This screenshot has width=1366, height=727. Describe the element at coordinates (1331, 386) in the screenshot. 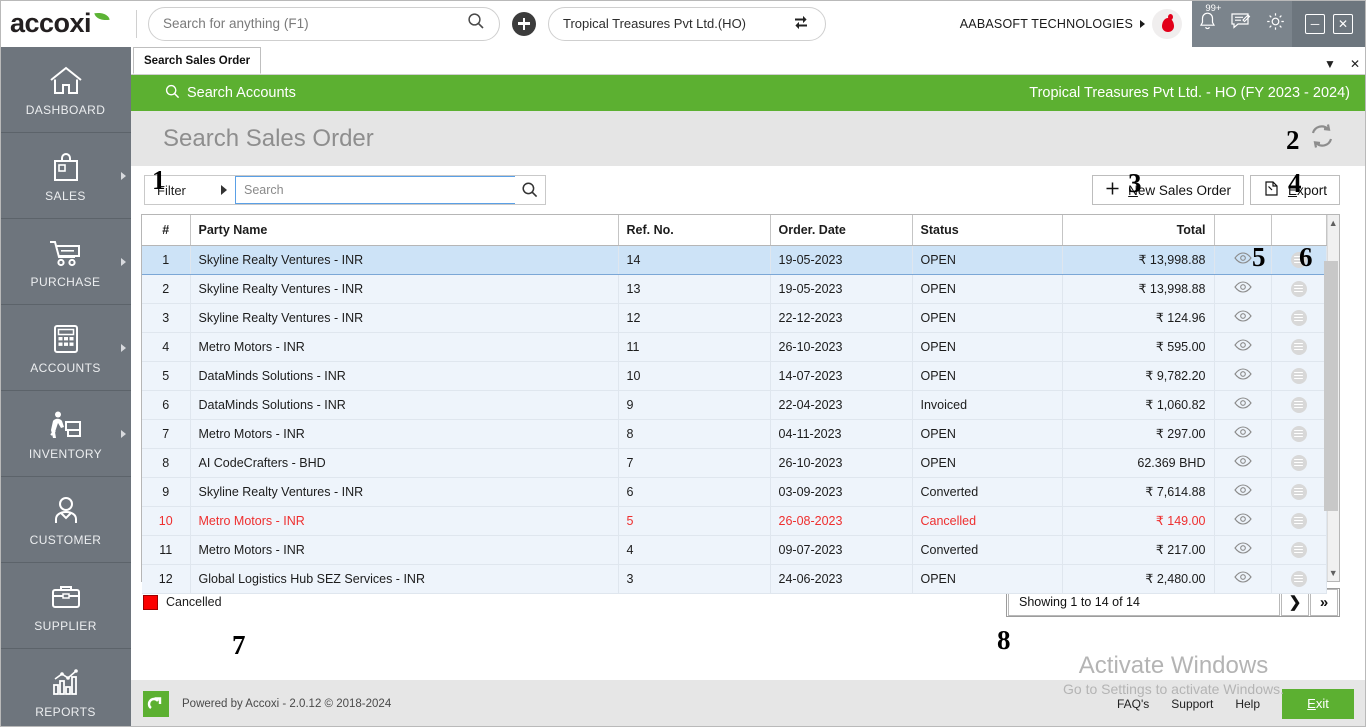

I see `scrollbar-thumb` at that location.